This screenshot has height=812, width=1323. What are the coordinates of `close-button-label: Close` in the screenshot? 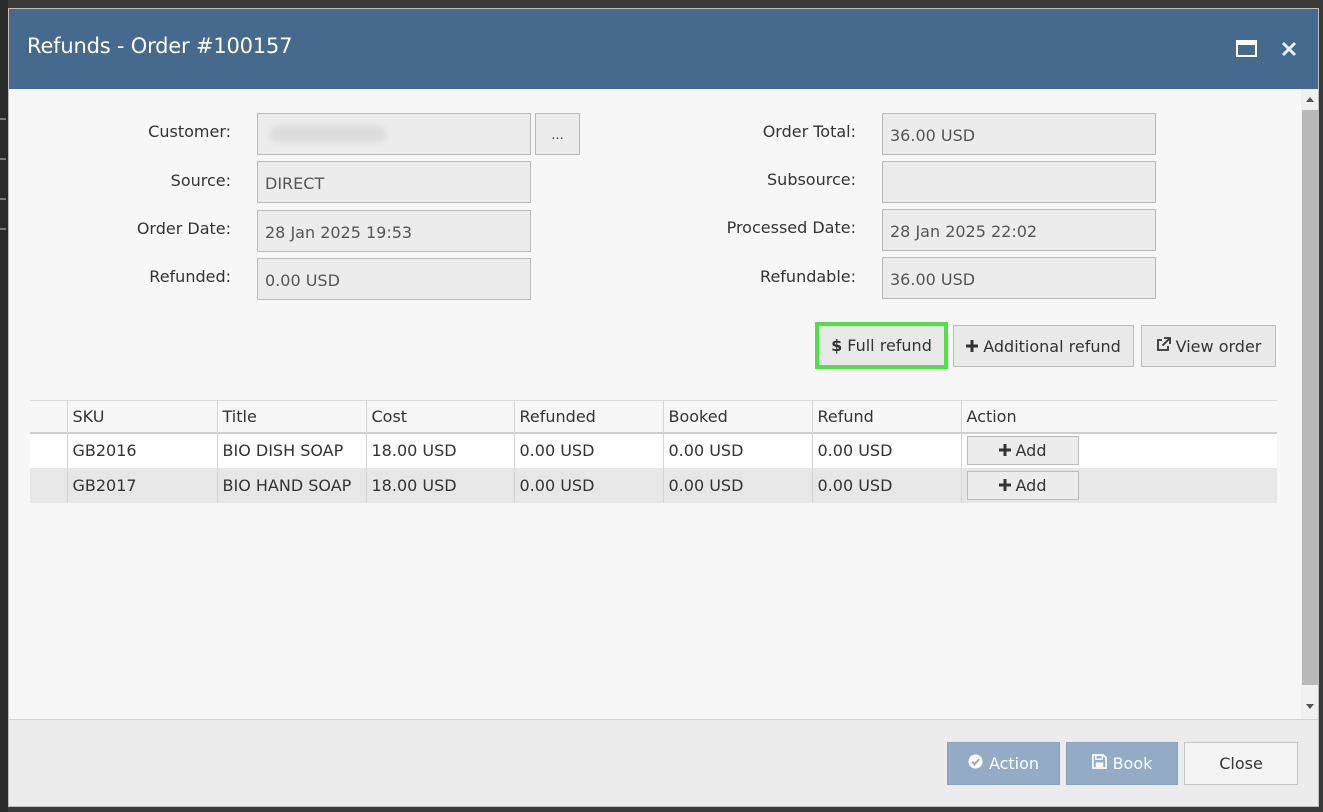 It's located at (1241, 763).